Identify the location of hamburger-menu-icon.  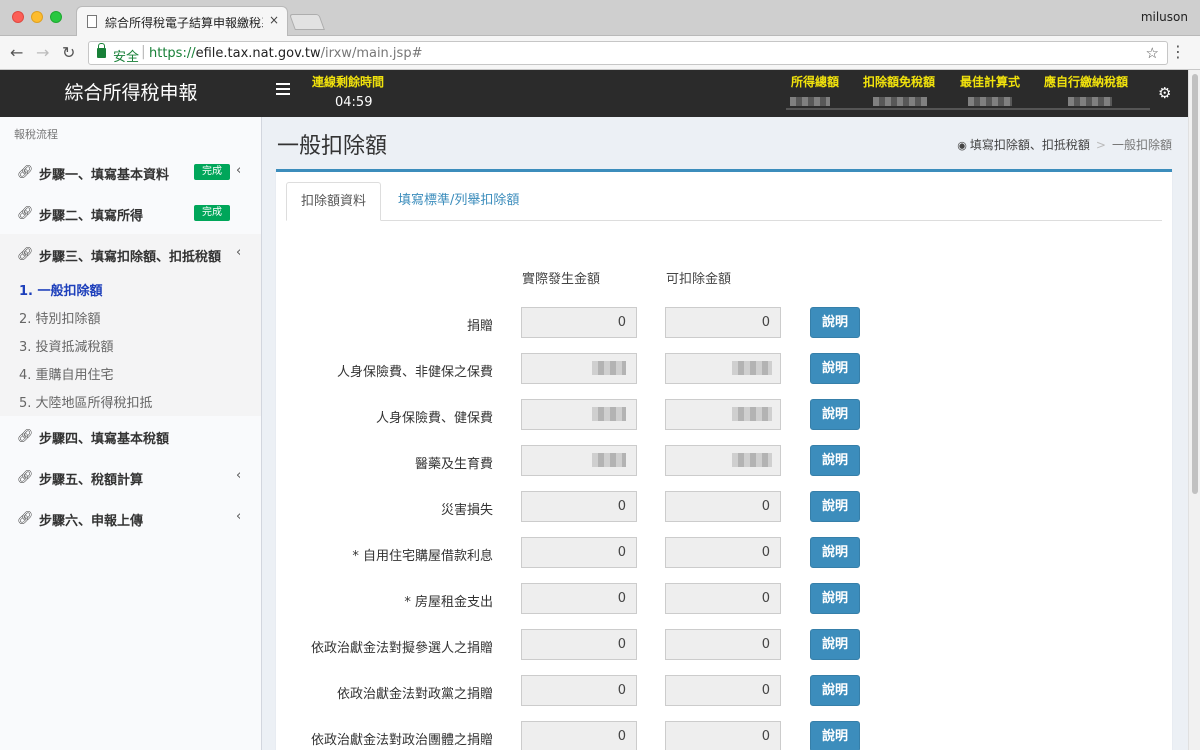
(283, 89).